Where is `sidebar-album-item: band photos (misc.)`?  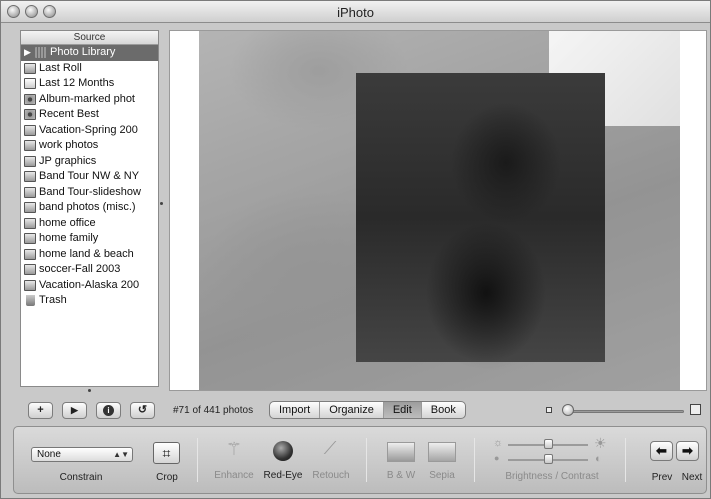
sidebar-album-item: band photos (misc.) is located at coordinates (89, 208).